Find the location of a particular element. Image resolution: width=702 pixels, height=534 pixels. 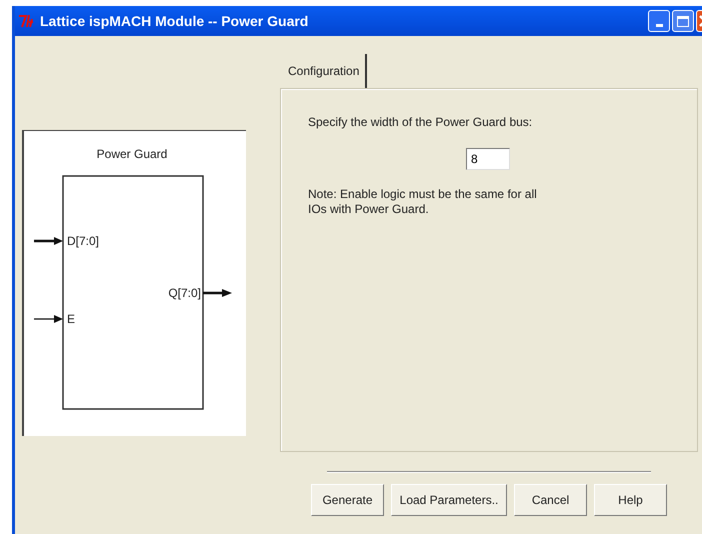

bus-width-prompt: Specify the width of the Power Guard bus: is located at coordinates (421, 122).